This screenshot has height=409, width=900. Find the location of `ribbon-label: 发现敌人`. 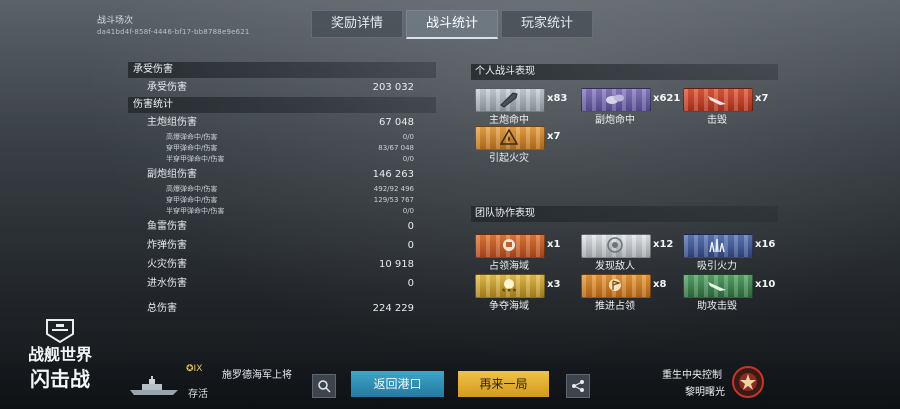

ribbon-label: 发现敌人 is located at coordinates (615, 266).